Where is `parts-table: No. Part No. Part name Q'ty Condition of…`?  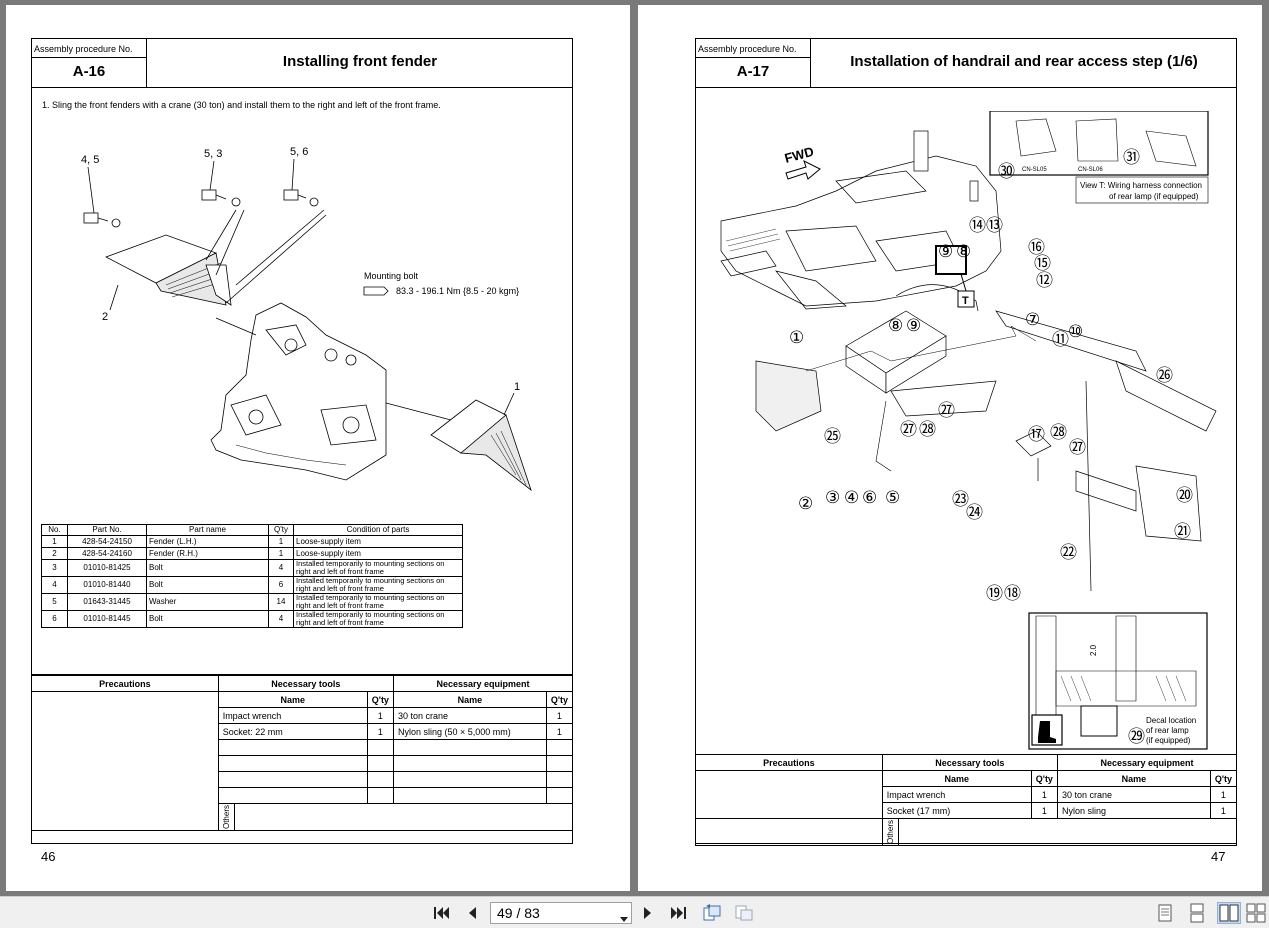
parts-table: No. Part No. Part name Q'ty Condition of… is located at coordinates (252, 576).